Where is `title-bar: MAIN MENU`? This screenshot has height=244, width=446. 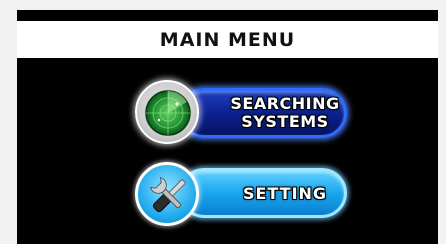
title-bar: MAIN MENU is located at coordinates (227, 39).